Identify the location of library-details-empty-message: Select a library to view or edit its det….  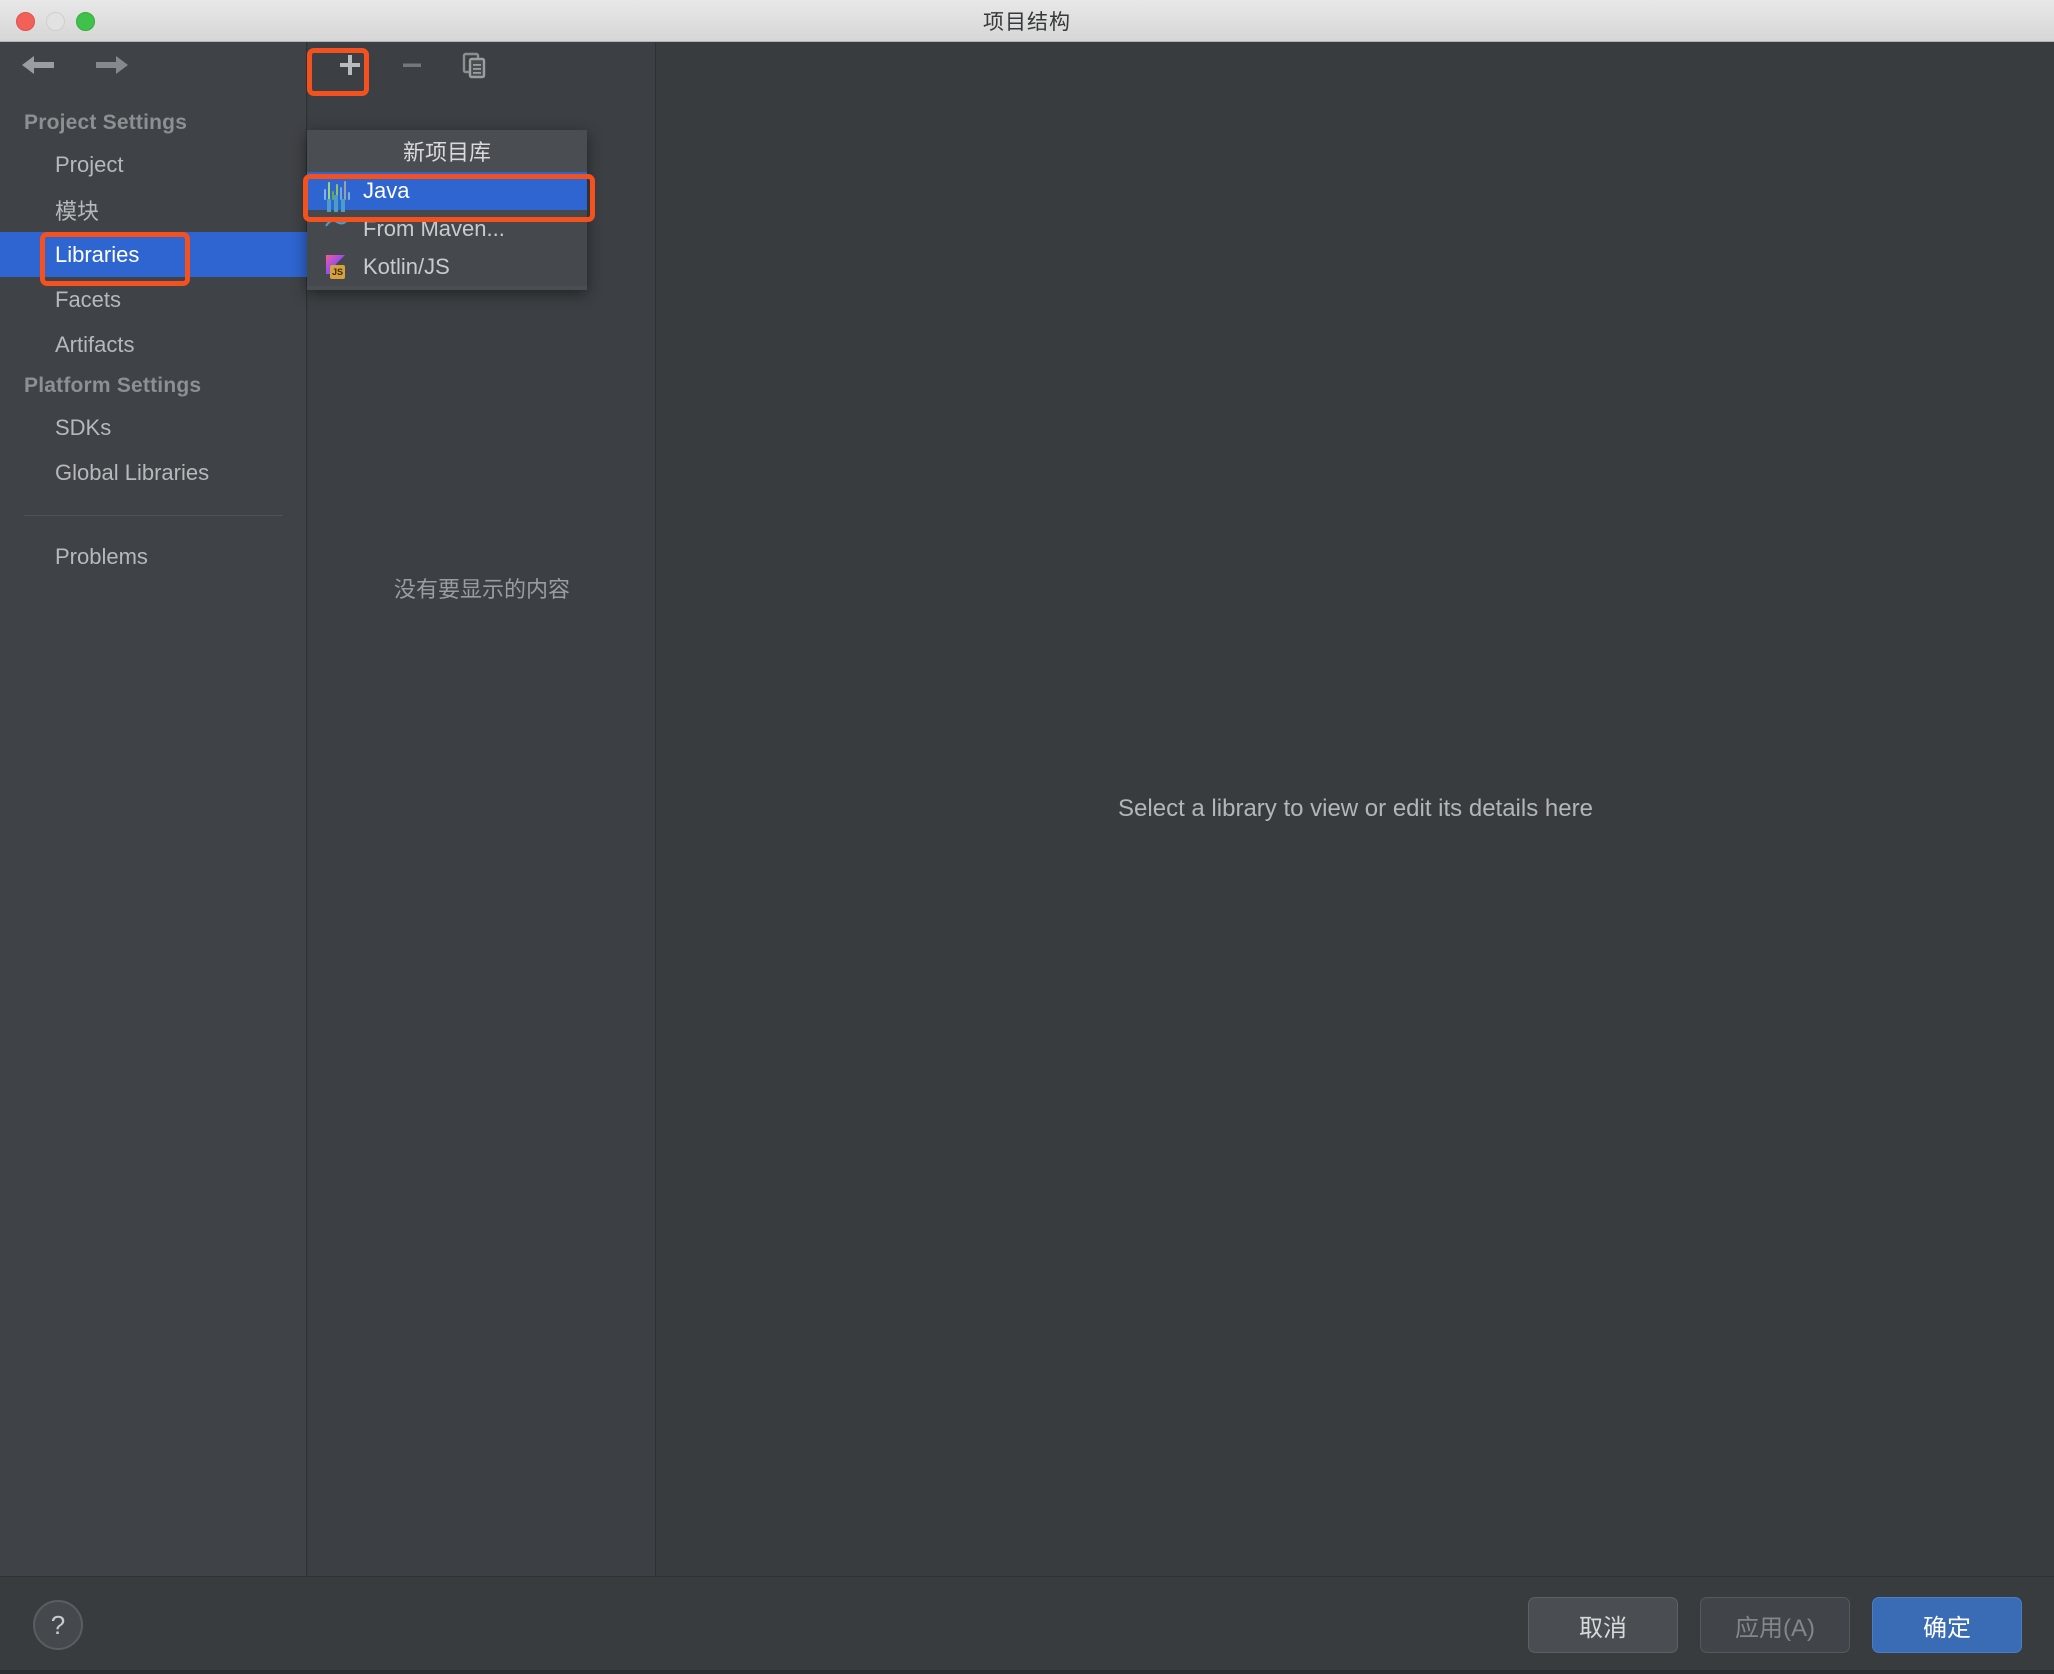
(1355, 808).